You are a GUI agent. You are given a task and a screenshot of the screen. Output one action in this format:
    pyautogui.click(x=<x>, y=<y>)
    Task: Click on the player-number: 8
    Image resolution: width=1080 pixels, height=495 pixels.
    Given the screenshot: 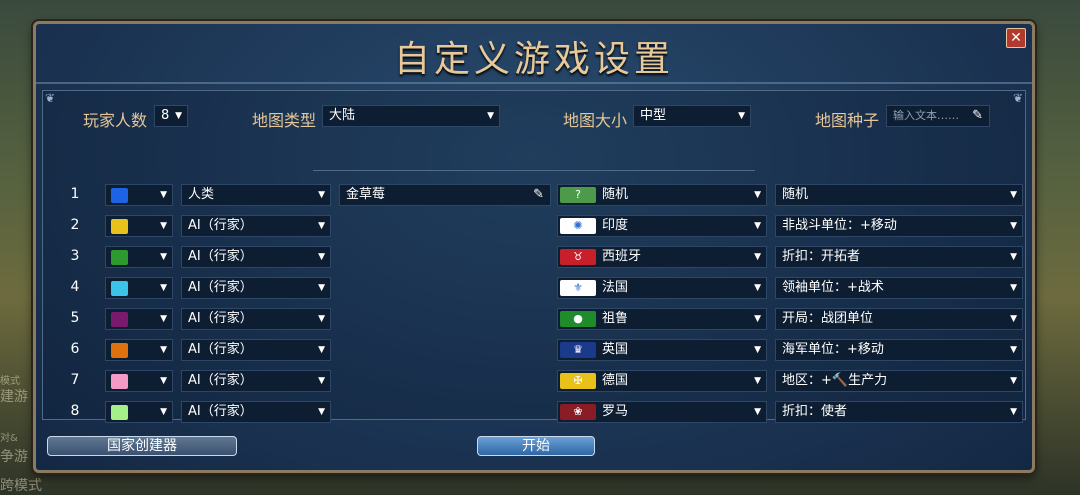 What is the action you would take?
    pyautogui.click(x=75, y=411)
    